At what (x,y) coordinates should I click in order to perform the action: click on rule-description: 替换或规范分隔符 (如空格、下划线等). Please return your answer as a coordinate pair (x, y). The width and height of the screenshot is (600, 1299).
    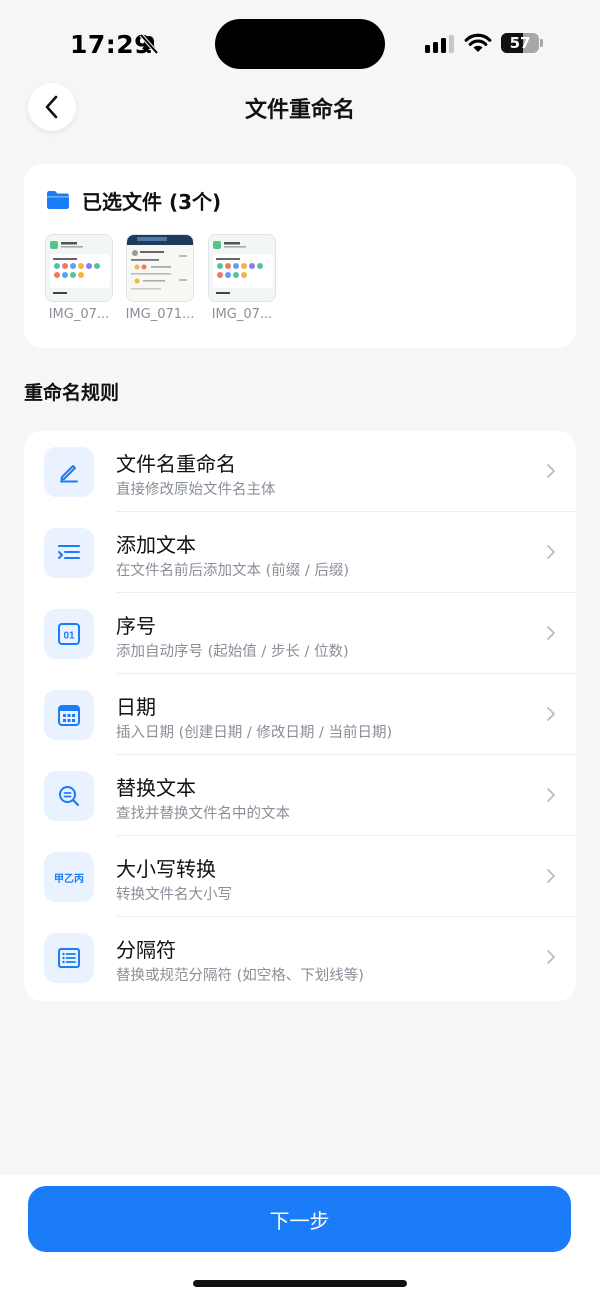
    Looking at the image, I should click on (240, 976).